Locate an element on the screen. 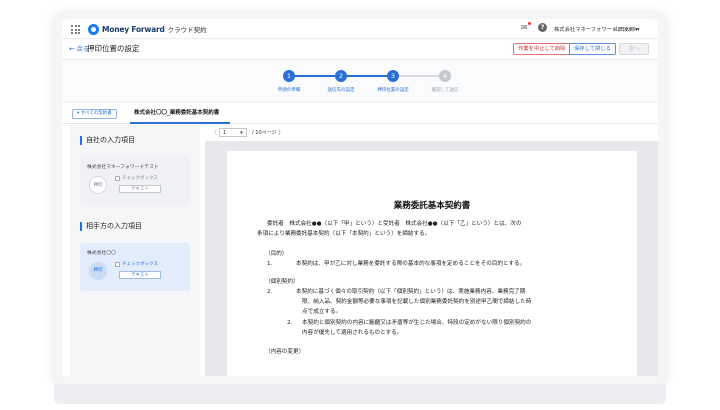 The image size is (720, 410). step-4: 4 is located at coordinates (445, 76).